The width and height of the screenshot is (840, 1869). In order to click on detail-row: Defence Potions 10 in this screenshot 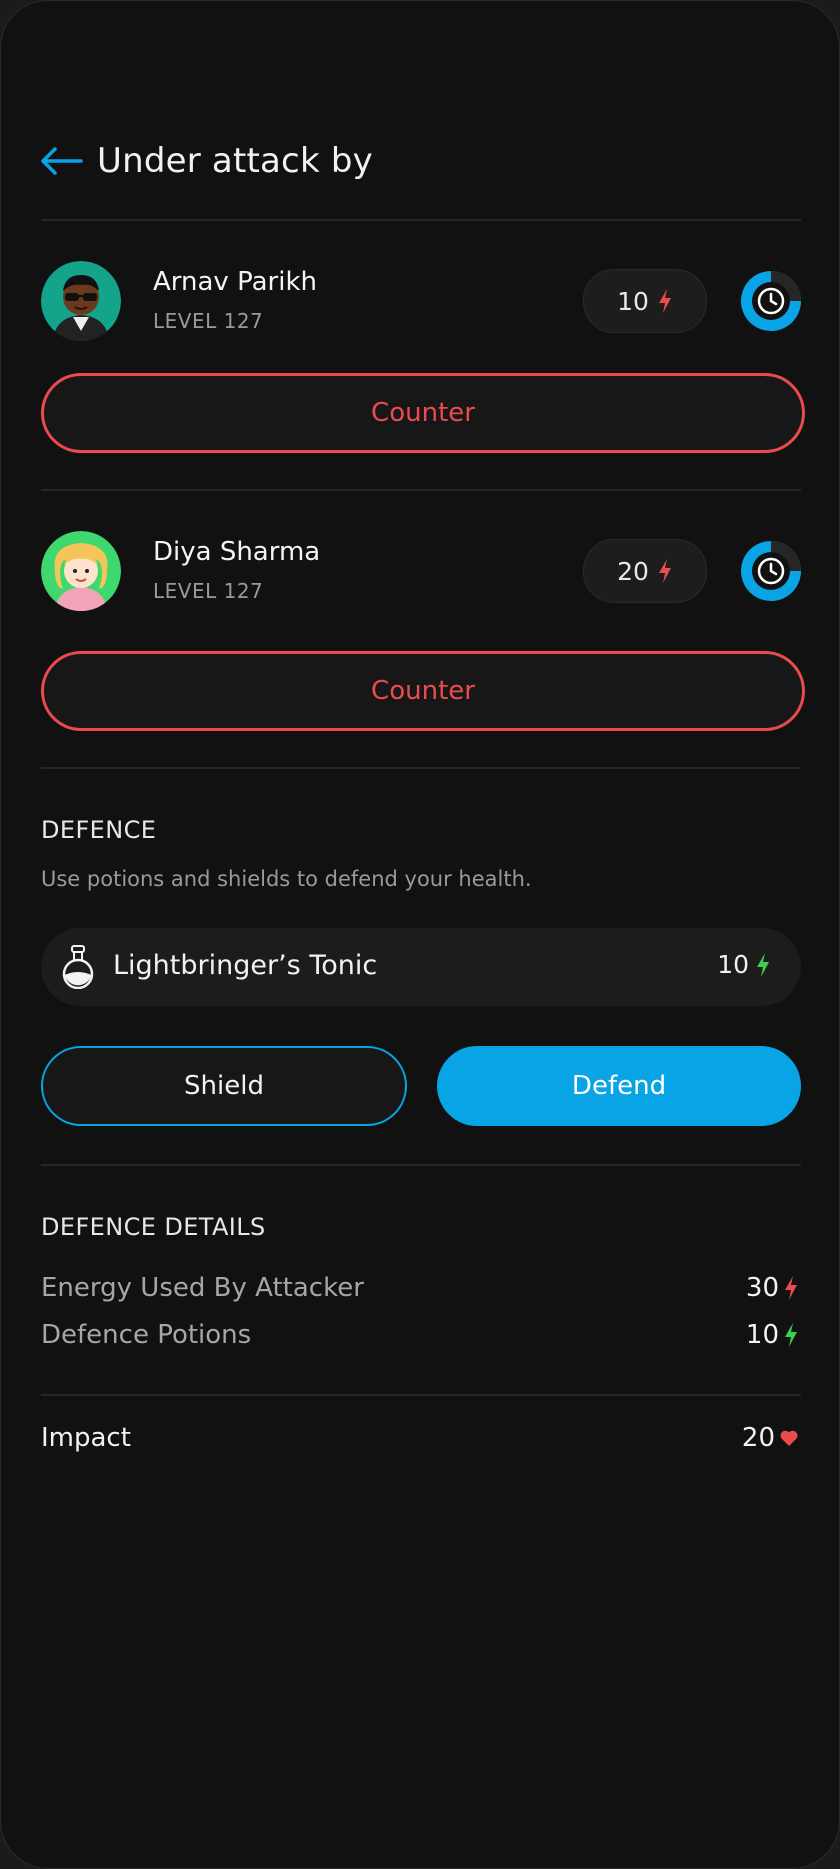, I will do `click(421, 1338)`.